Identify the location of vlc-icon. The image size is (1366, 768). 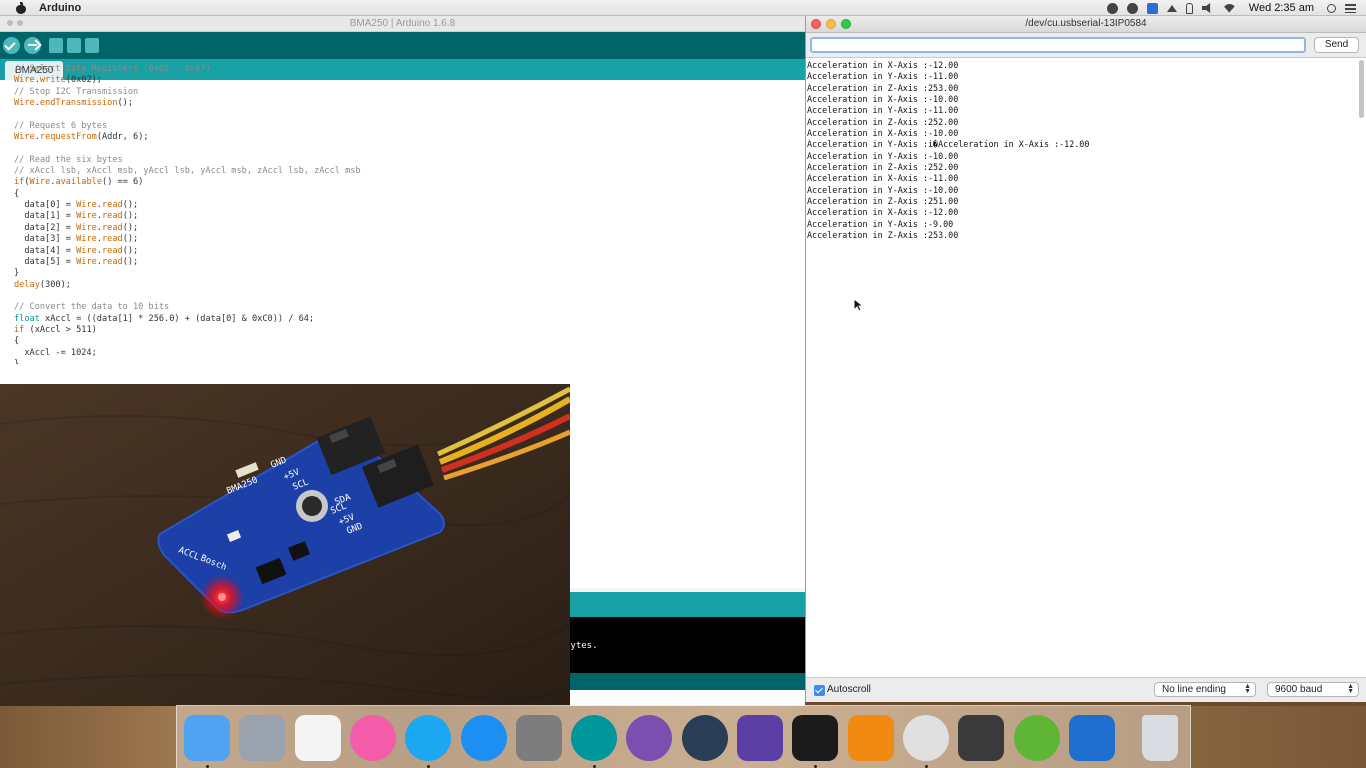
(870, 738).